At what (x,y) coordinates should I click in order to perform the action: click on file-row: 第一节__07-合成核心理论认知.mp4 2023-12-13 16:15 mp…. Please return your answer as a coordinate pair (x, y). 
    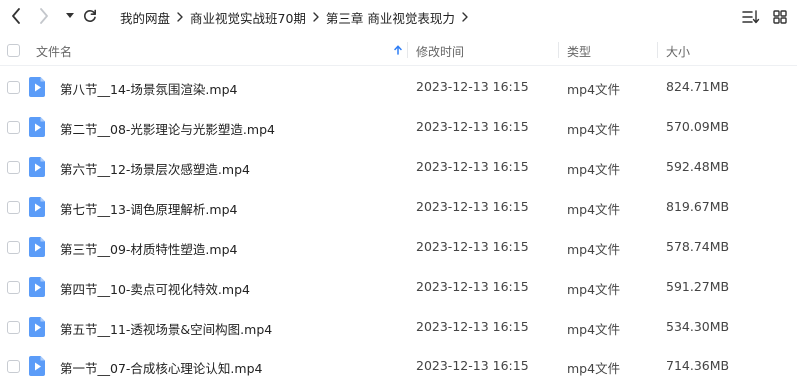
    Looking at the image, I should click on (398, 363).